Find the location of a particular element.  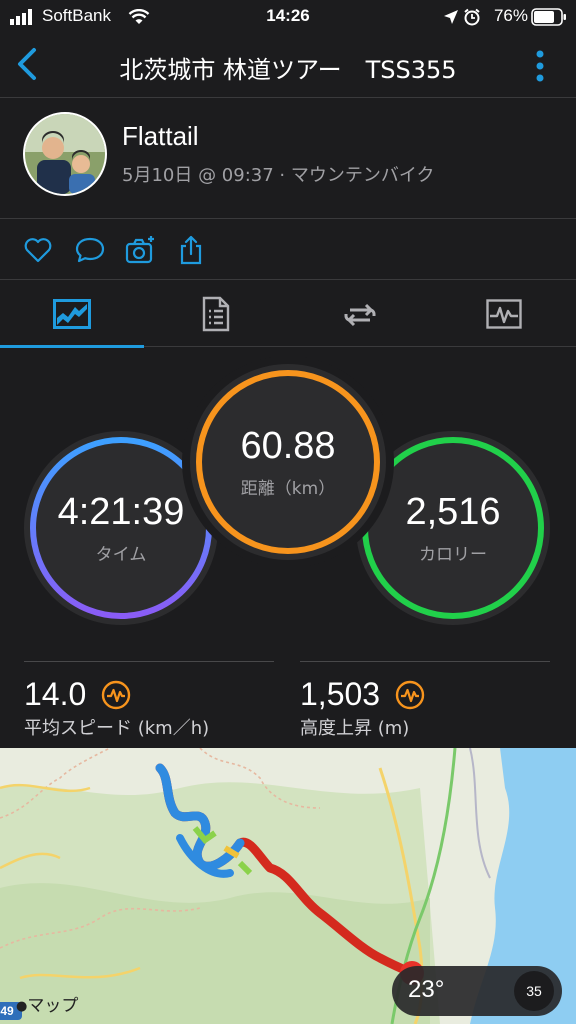

comment-icon is located at coordinates (90, 250).